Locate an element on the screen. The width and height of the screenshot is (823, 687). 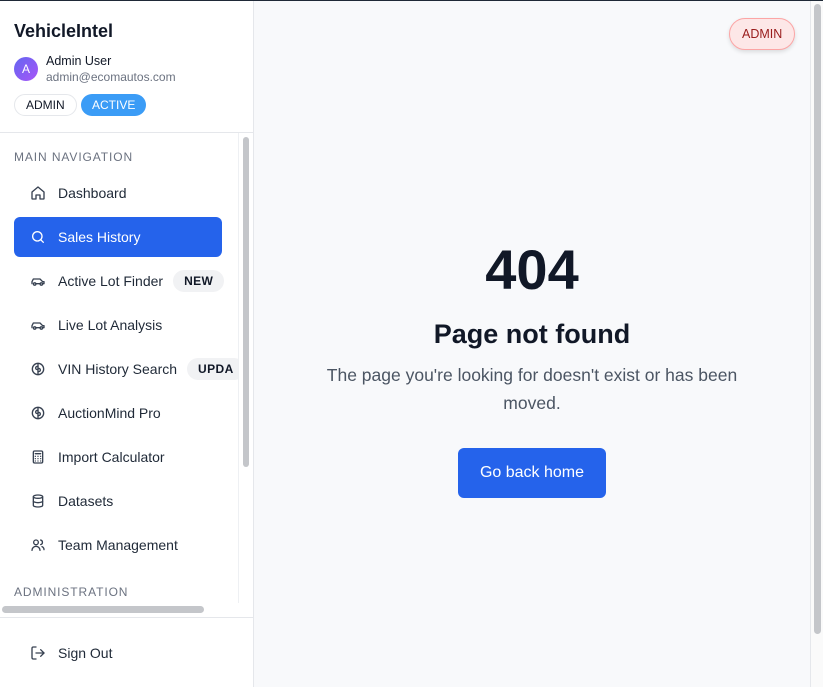
sidebar-item-datasets: Datasets is located at coordinates (118, 501).